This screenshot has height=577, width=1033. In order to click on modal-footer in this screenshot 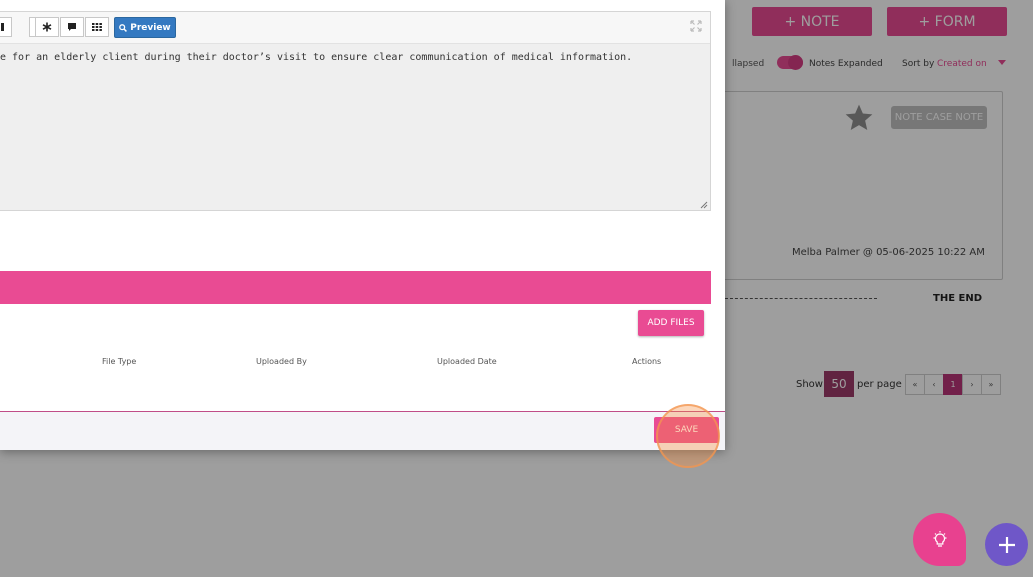, I will do `click(362, 430)`.